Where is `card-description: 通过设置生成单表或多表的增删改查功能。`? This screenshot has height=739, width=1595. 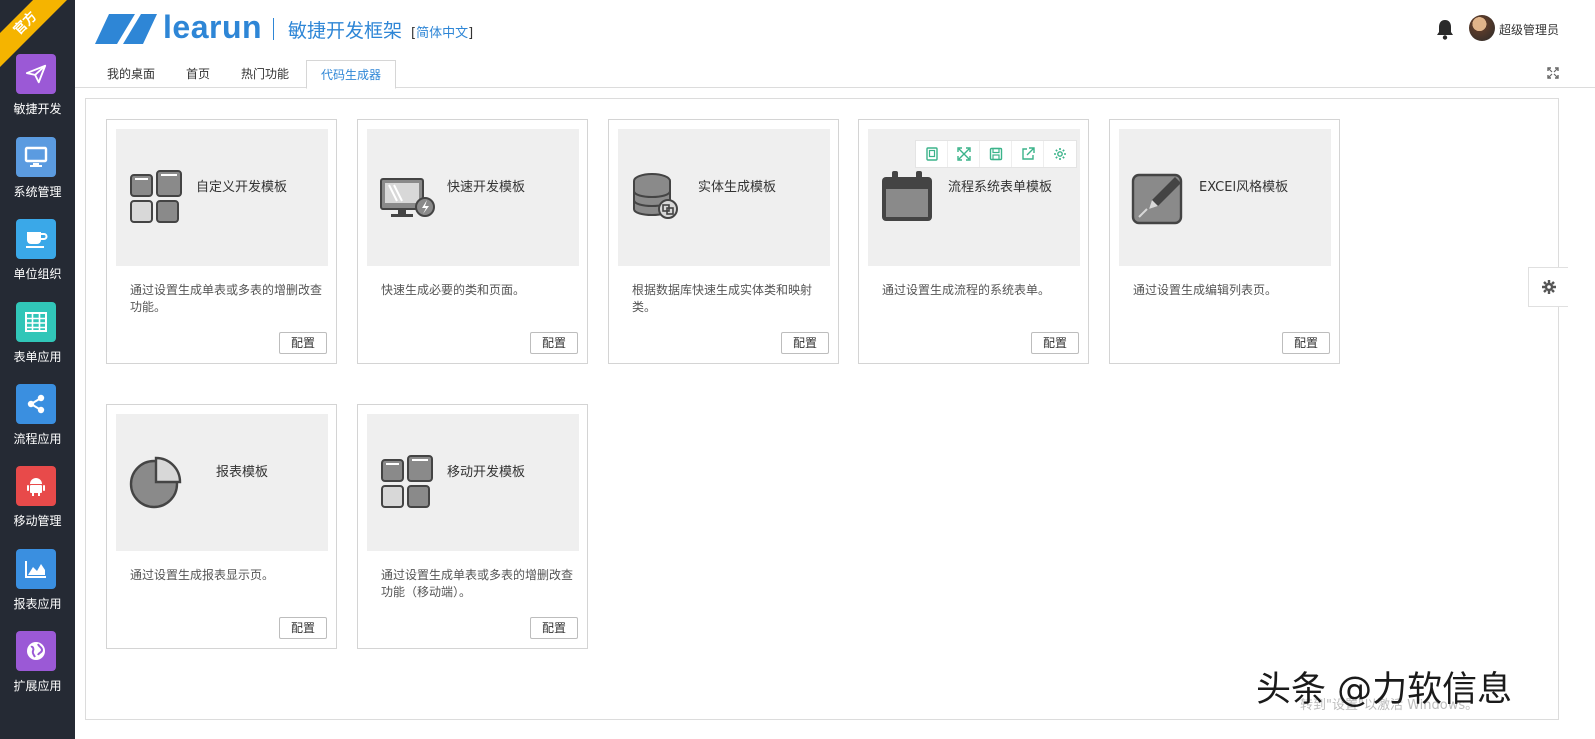
card-description: 通过设置生成单表或多表的增删改查功能。 is located at coordinates (226, 298).